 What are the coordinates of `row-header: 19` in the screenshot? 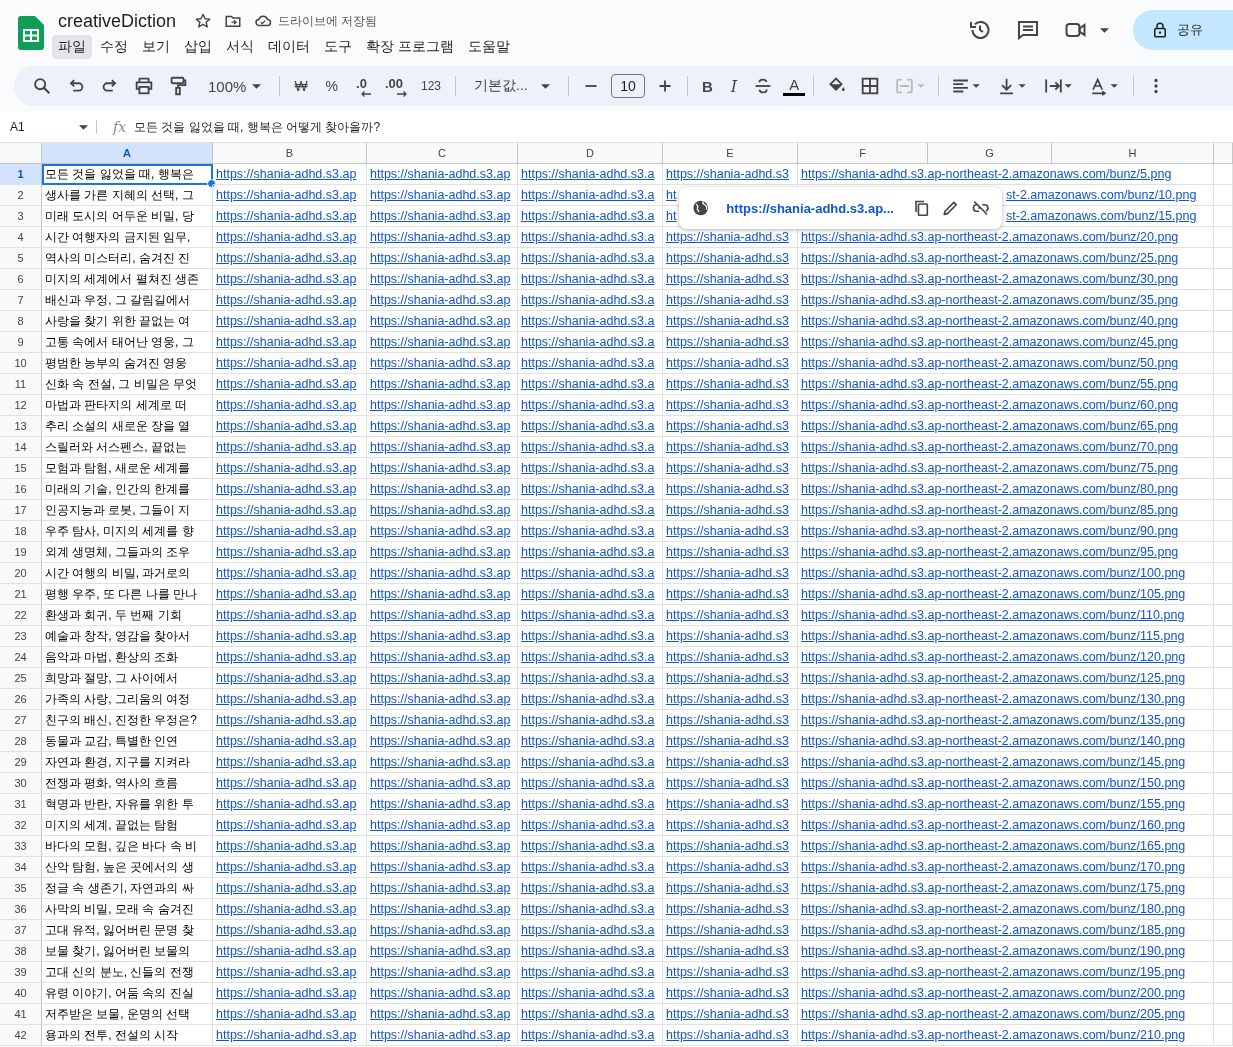 It's located at (21, 552).